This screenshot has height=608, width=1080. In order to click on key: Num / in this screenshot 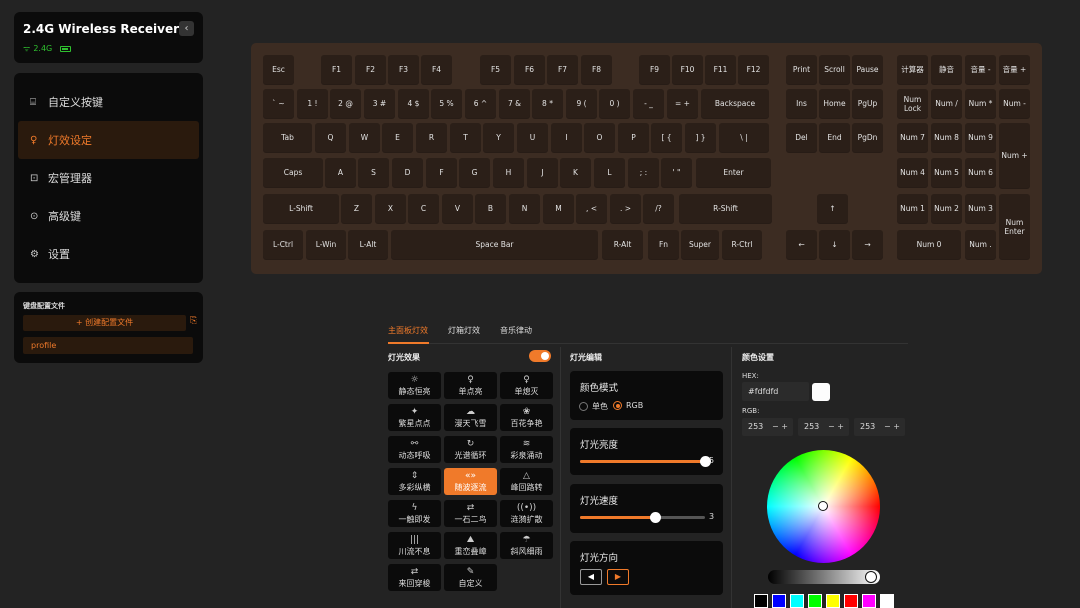, I will do `click(946, 103)`.